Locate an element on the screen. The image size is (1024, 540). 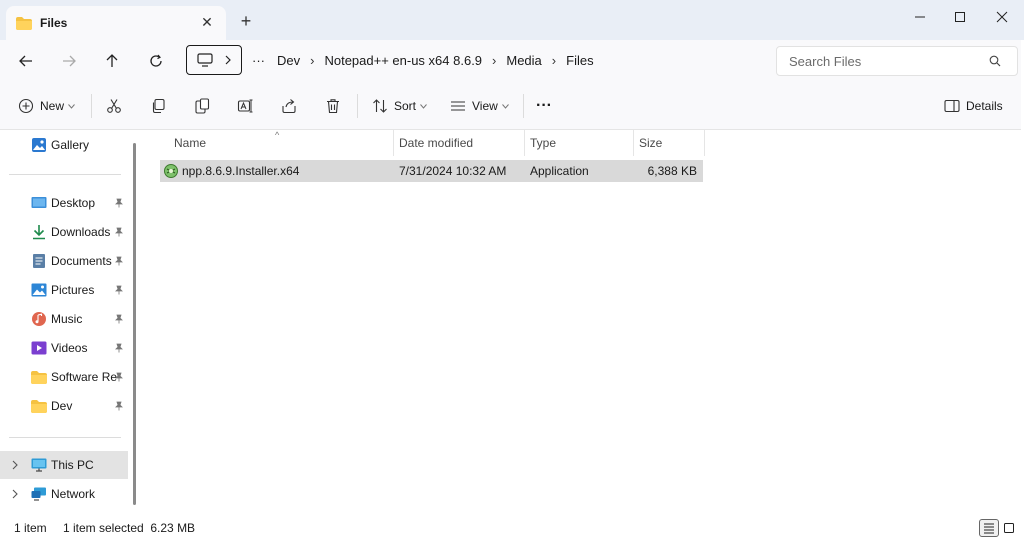
paste-button is located at coordinates (202, 106).